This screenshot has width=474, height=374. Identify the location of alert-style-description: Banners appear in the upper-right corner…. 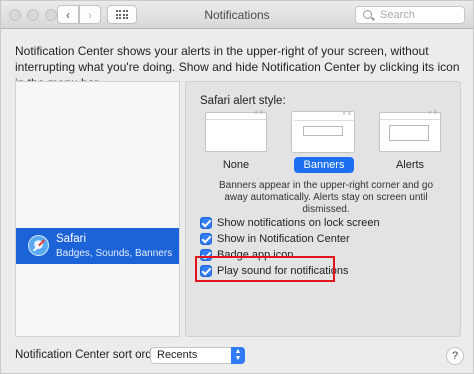
(326, 197).